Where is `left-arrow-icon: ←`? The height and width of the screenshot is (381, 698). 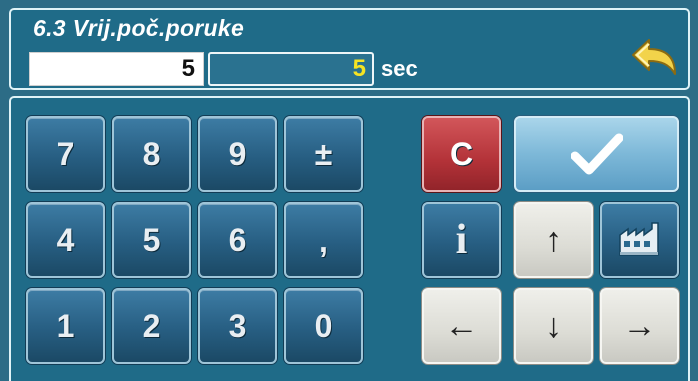 left-arrow-icon: ← is located at coordinates (461, 325).